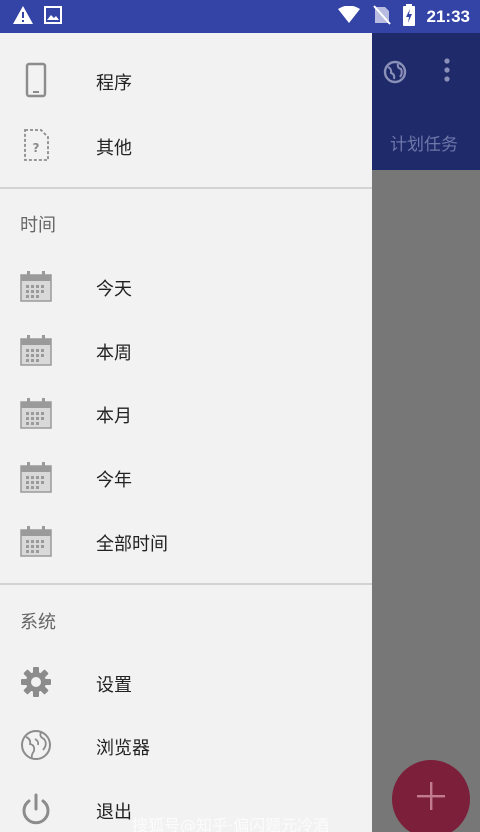  I want to click on plus-icon, so click(431, 796).